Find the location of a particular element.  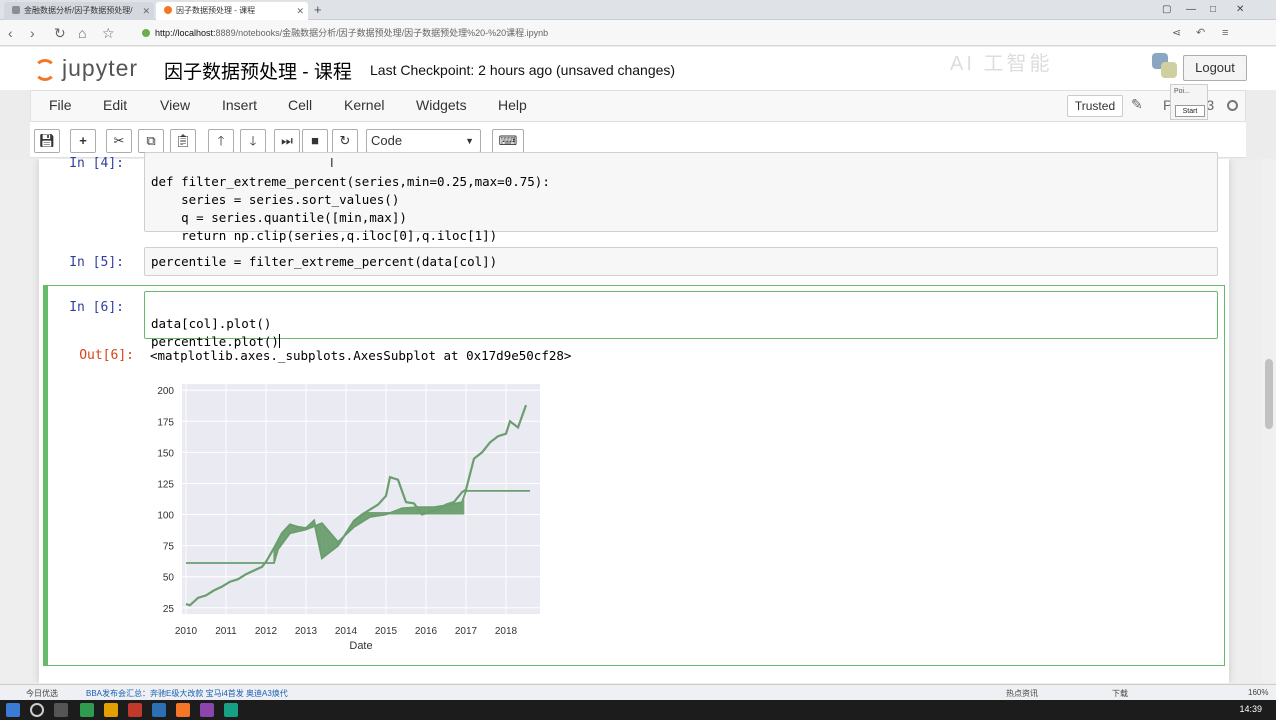

window-restore-icon: ▢ is located at coordinates (1166, 10).